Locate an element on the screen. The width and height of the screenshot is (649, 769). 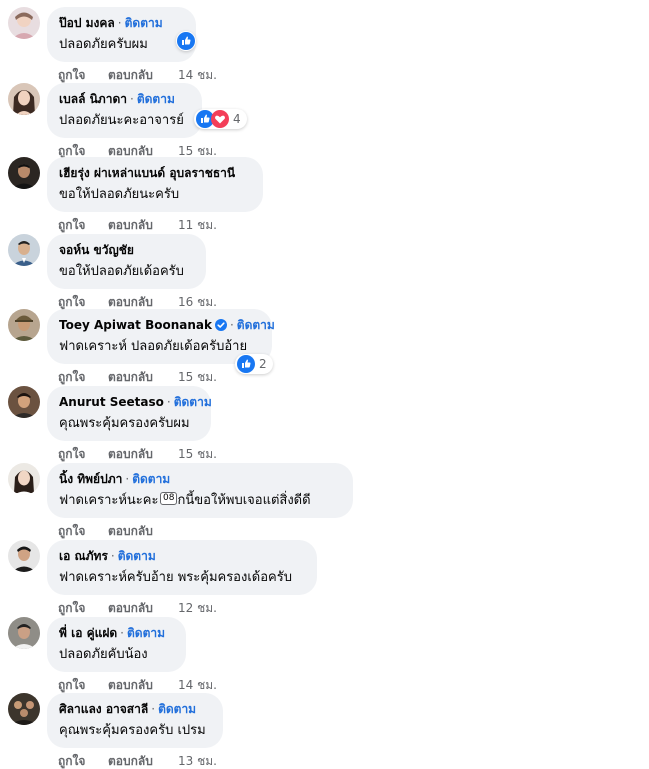
comment-text: ปลอดภัยคับน้อง is located at coordinates (103, 654).